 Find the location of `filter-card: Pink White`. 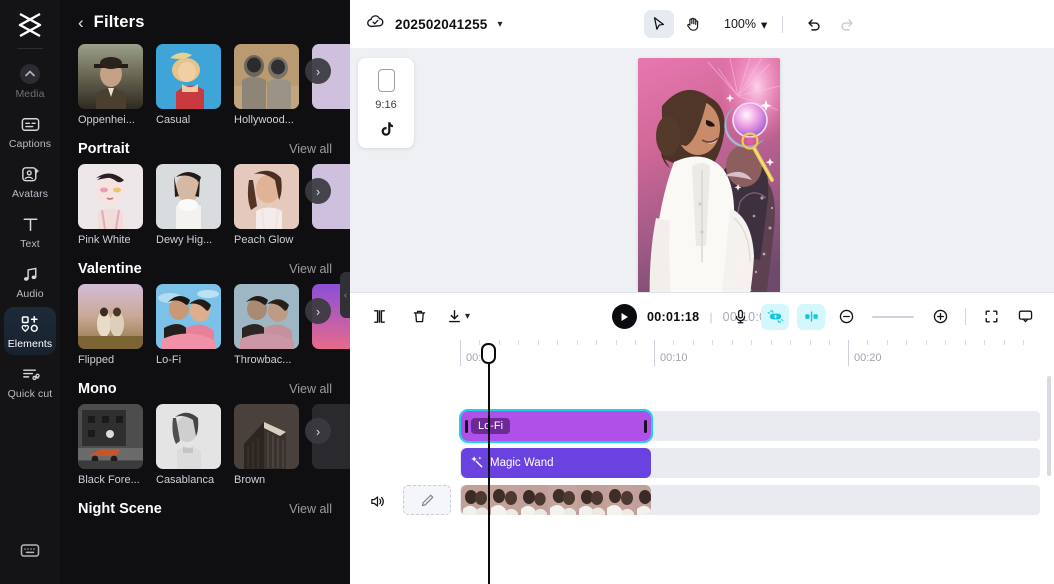

filter-card: Pink White is located at coordinates (110, 205).